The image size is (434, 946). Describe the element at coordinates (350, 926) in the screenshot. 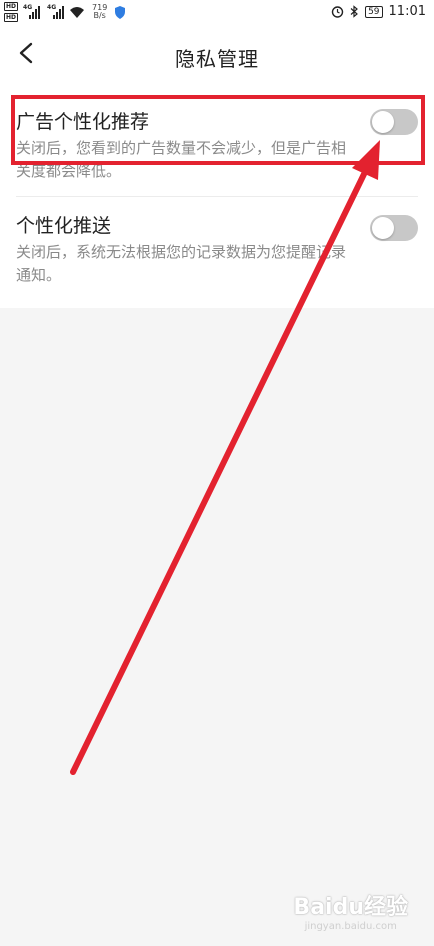

I see `watermark-url: jingyan.baidu.com` at that location.